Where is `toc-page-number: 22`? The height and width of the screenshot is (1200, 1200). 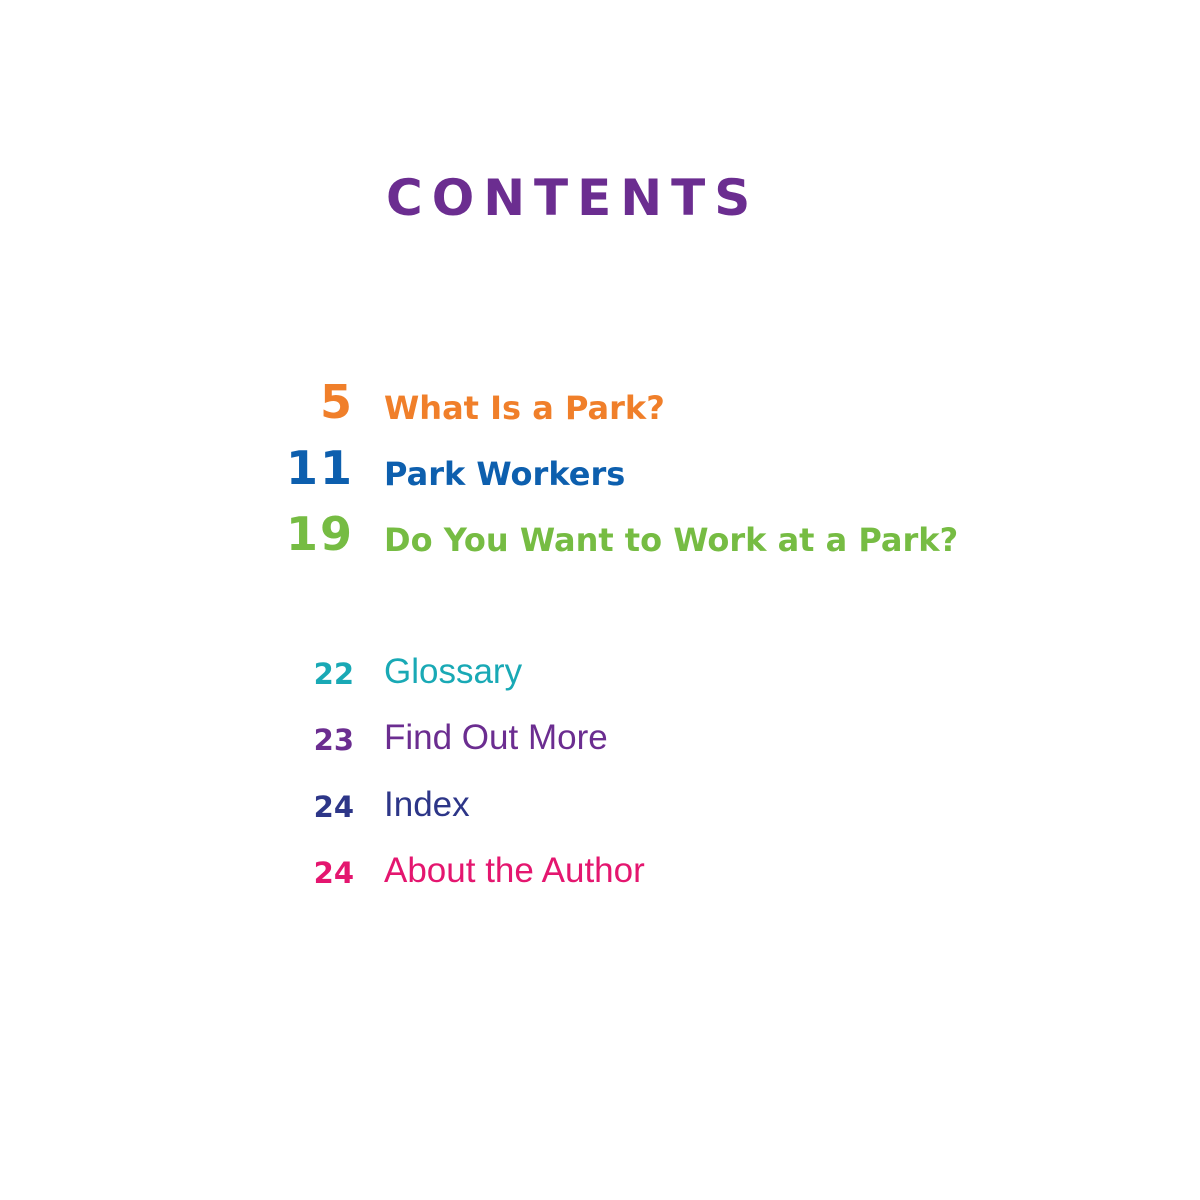
toc-page-number: 22 is located at coordinates (333, 674).